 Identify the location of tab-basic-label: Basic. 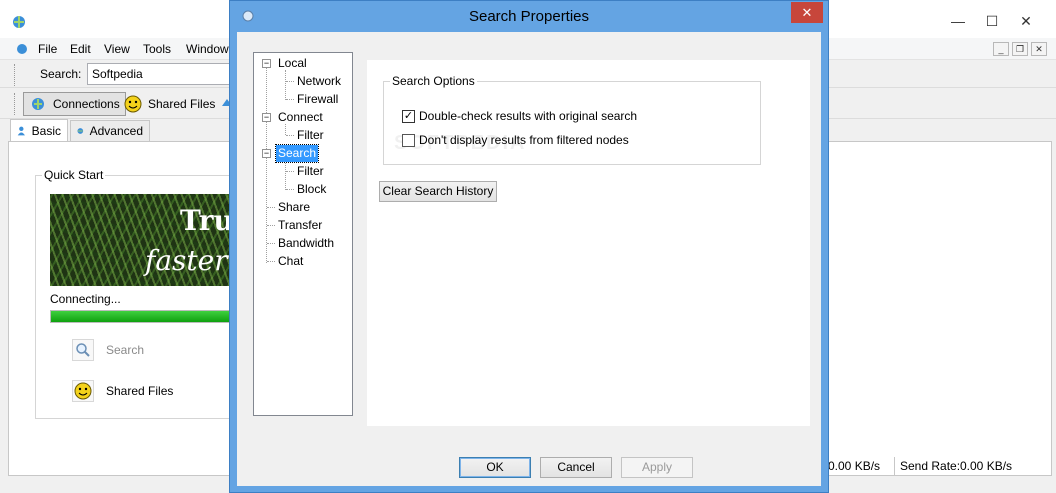
(46, 130).